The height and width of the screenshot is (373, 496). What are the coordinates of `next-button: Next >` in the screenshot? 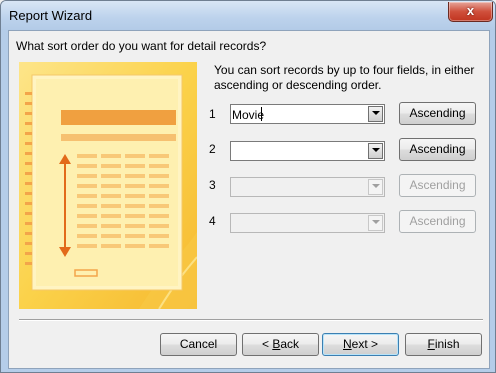 It's located at (360, 344).